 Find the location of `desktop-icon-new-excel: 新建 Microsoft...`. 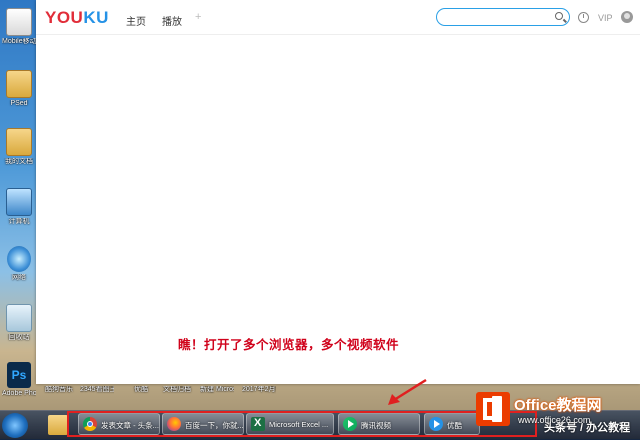

desktop-icon-new-excel: 新建 Microsoft... is located at coordinates (217, 390).